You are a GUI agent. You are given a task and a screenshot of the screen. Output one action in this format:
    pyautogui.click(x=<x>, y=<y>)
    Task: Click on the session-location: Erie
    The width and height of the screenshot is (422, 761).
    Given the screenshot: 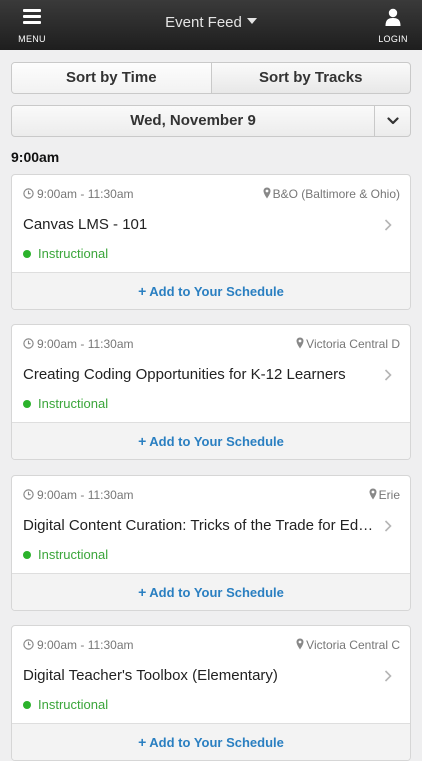 What is the action you would take?
    pyautogui.click(x=384, y=495)
    